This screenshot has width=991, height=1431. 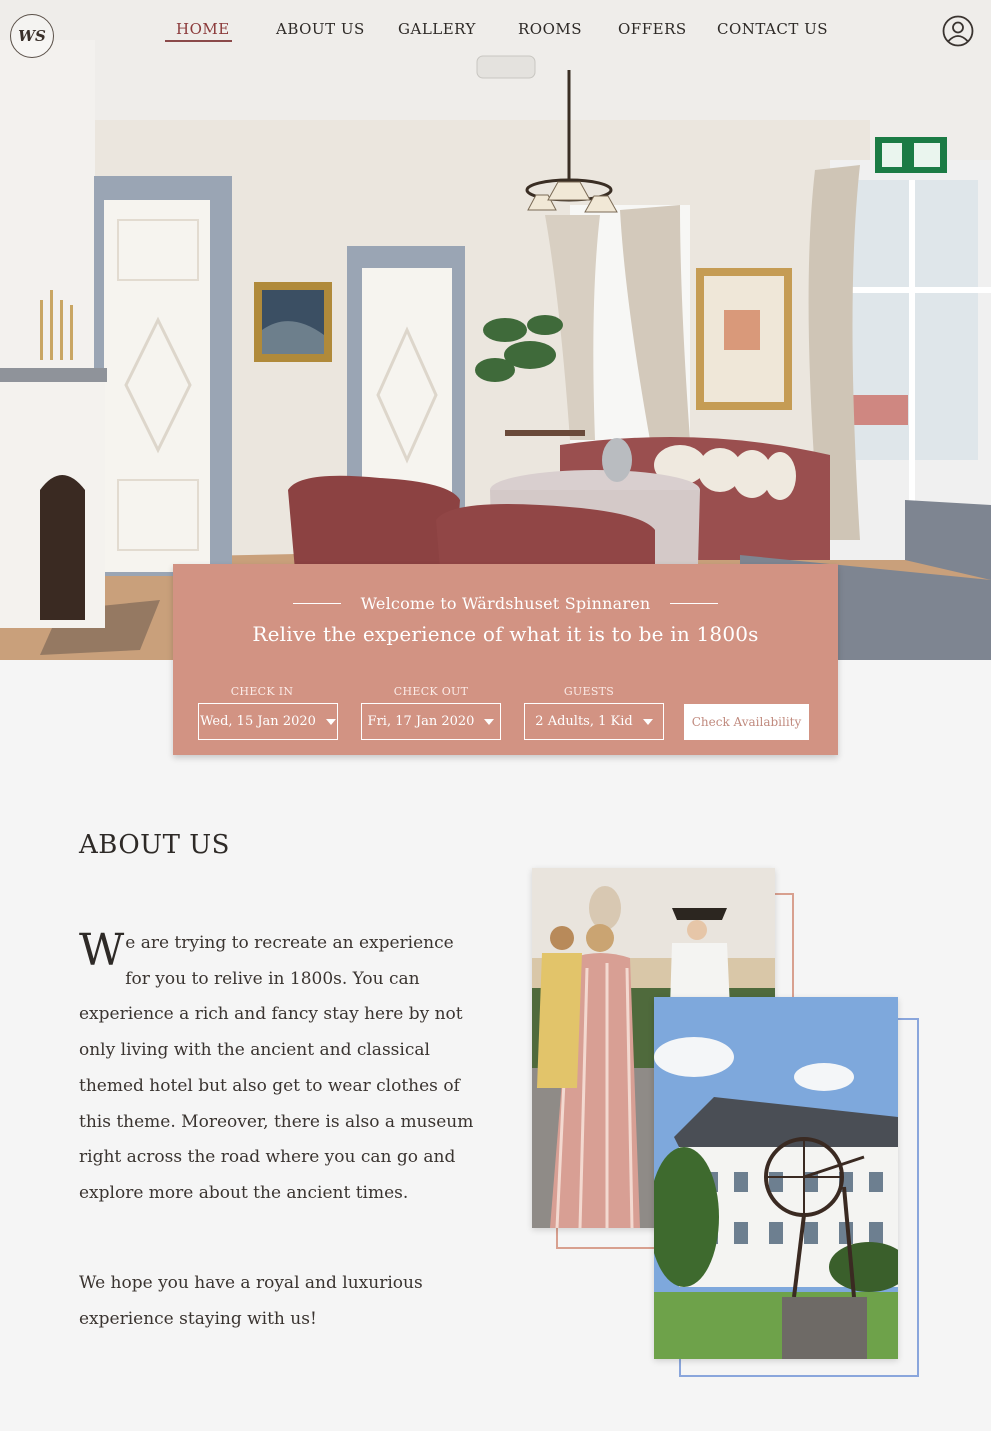 I want to click on check-out-select: Fri, 17 Jan 2020, so click(x=431, y=721).